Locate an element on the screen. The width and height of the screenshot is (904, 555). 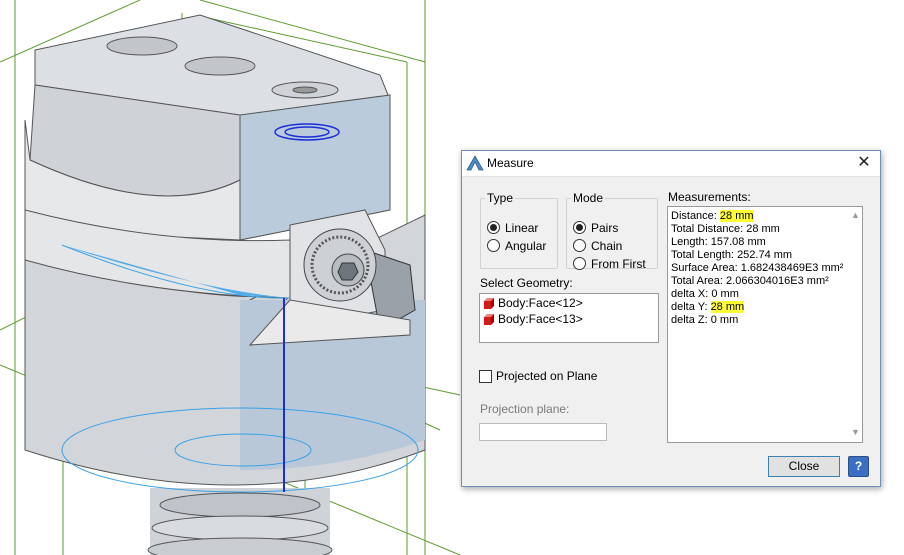
measurement-value: 157.08 mm is located at coordinates (738, 242).